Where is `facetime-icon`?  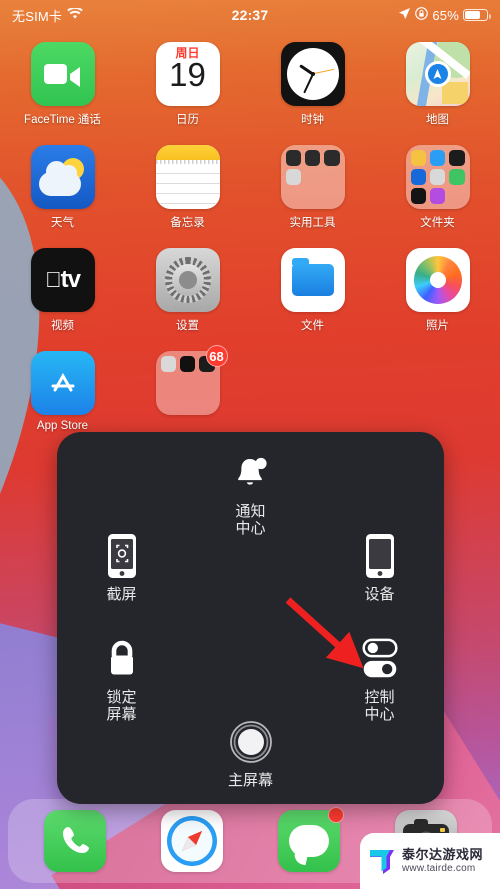 facetime-icon is located at coordinates (62, 74).